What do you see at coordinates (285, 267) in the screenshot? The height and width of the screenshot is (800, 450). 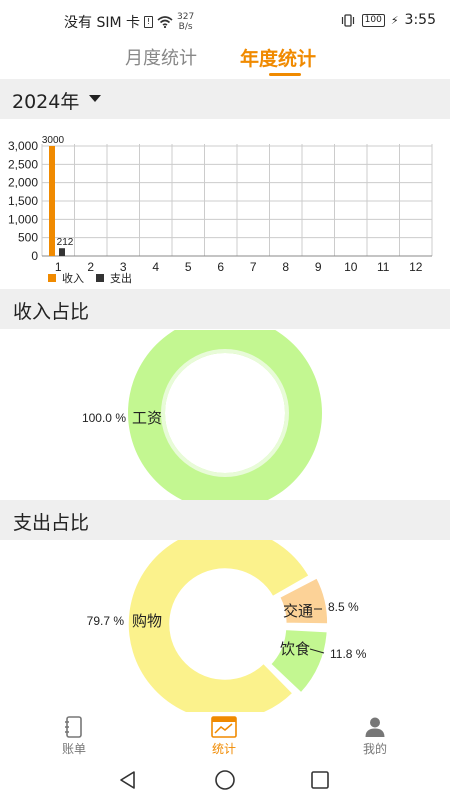 I see `x-tick-label: 8` at bounding box center [285, 267].